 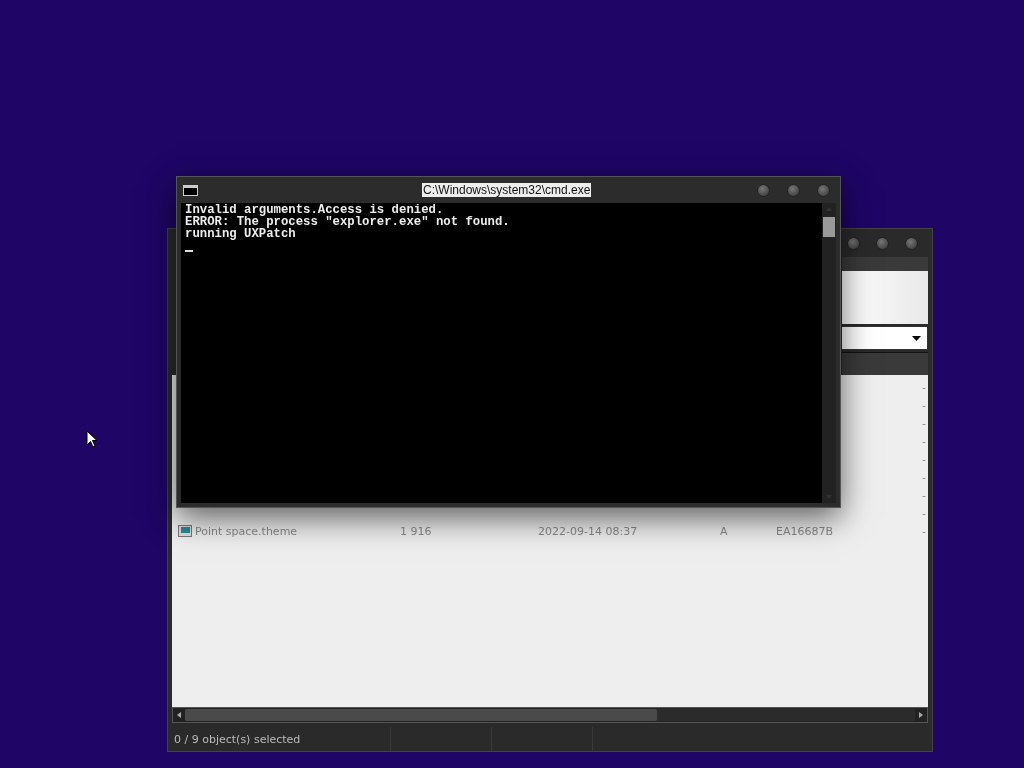 What do you see at coordinates (246, 531) in the screenshot?
I see `file-name: Point space.theme` at bounding box center [246, 531].